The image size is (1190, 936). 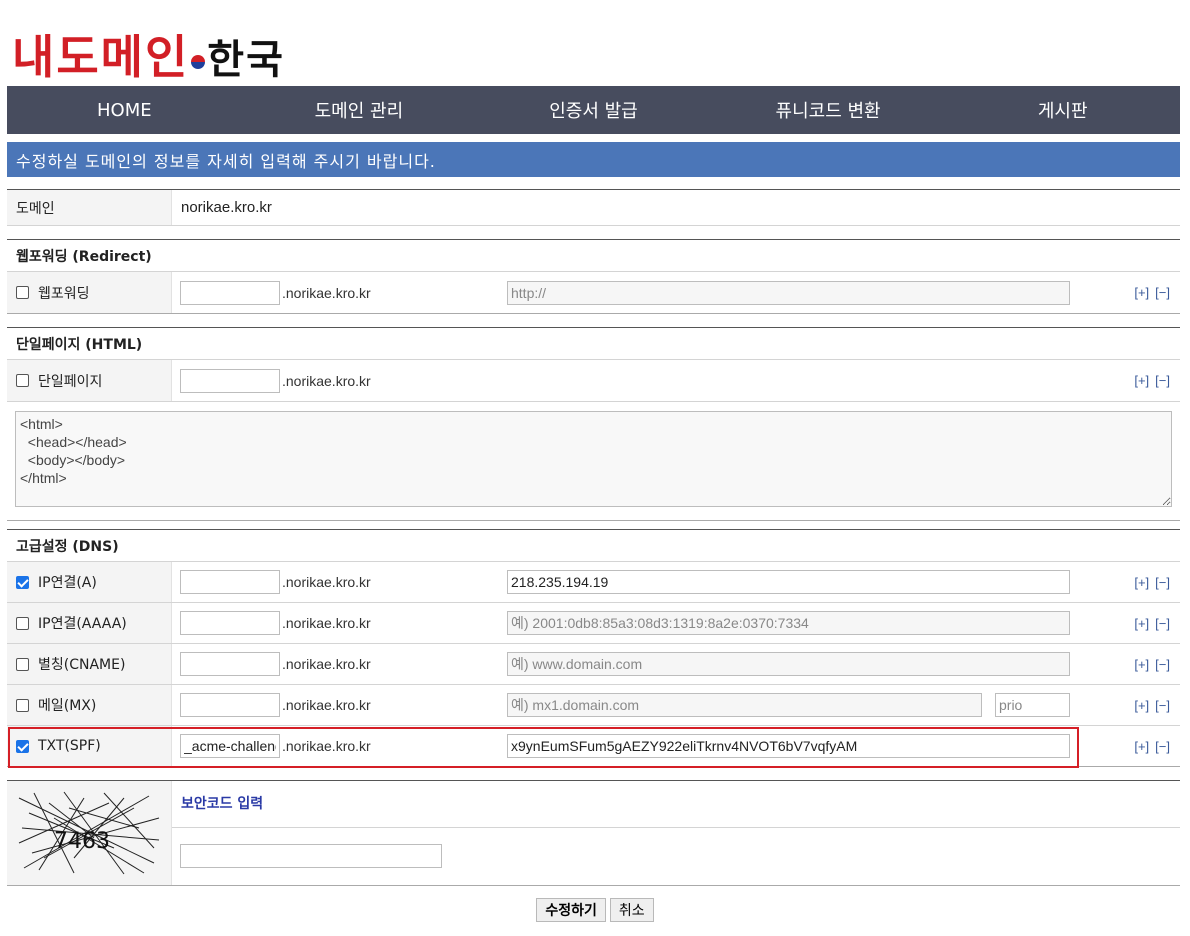 I want to click on dns-txt-label-cell: TXT(SPF), so click(x=89, y=746).